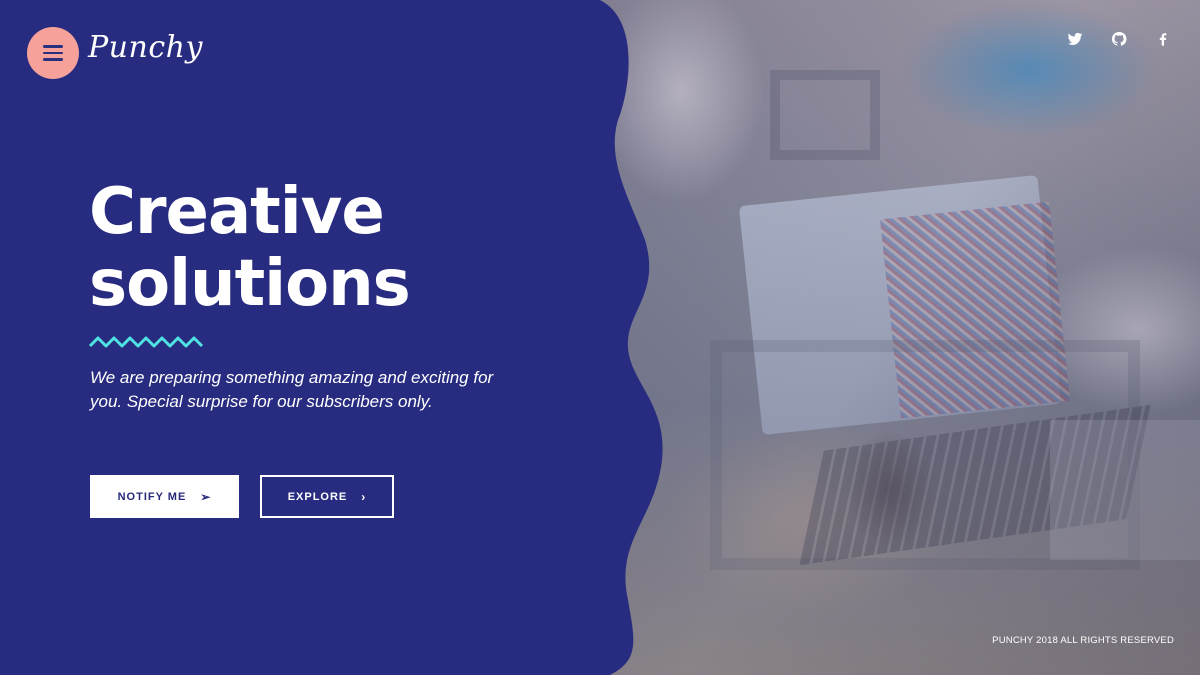 This screenshot has height=675, width=1200. I want to click on twitter-icon, so click(1075, 39).